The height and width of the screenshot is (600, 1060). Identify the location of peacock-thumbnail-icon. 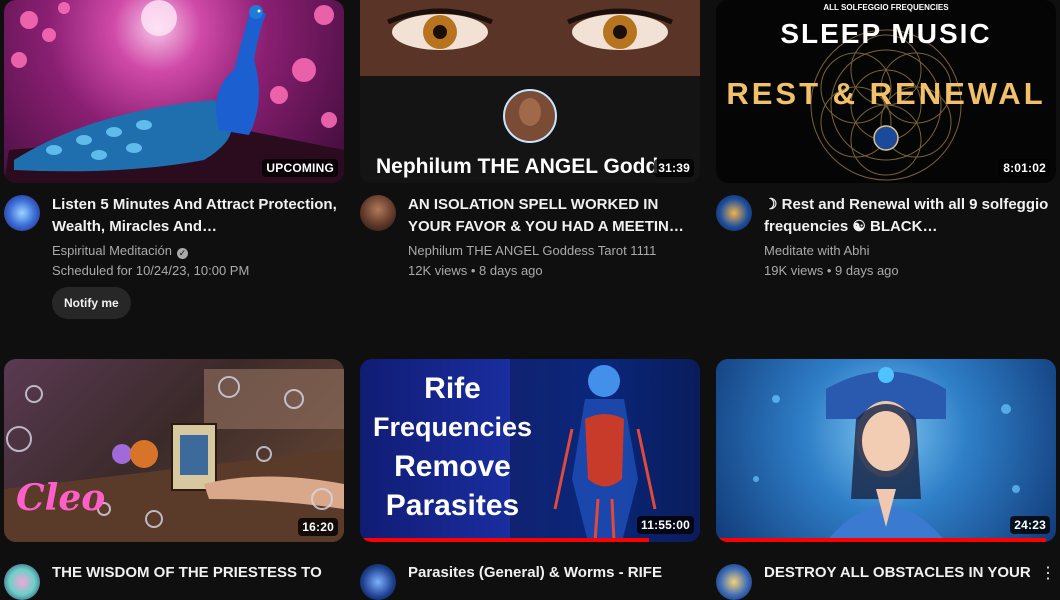
(174, 91).